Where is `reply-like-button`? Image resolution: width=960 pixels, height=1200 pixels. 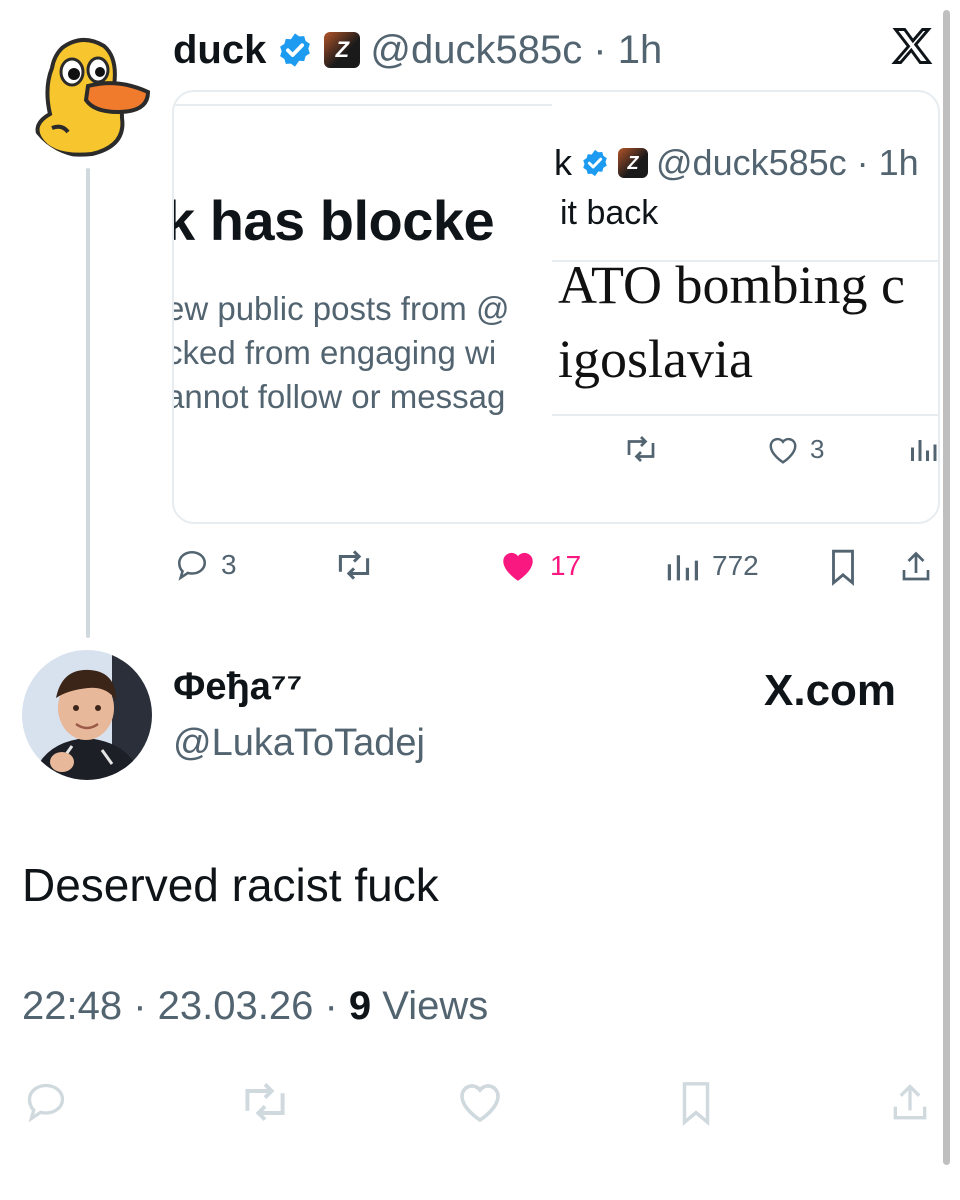 reply-like-button is located at coordinates (480, 1104).